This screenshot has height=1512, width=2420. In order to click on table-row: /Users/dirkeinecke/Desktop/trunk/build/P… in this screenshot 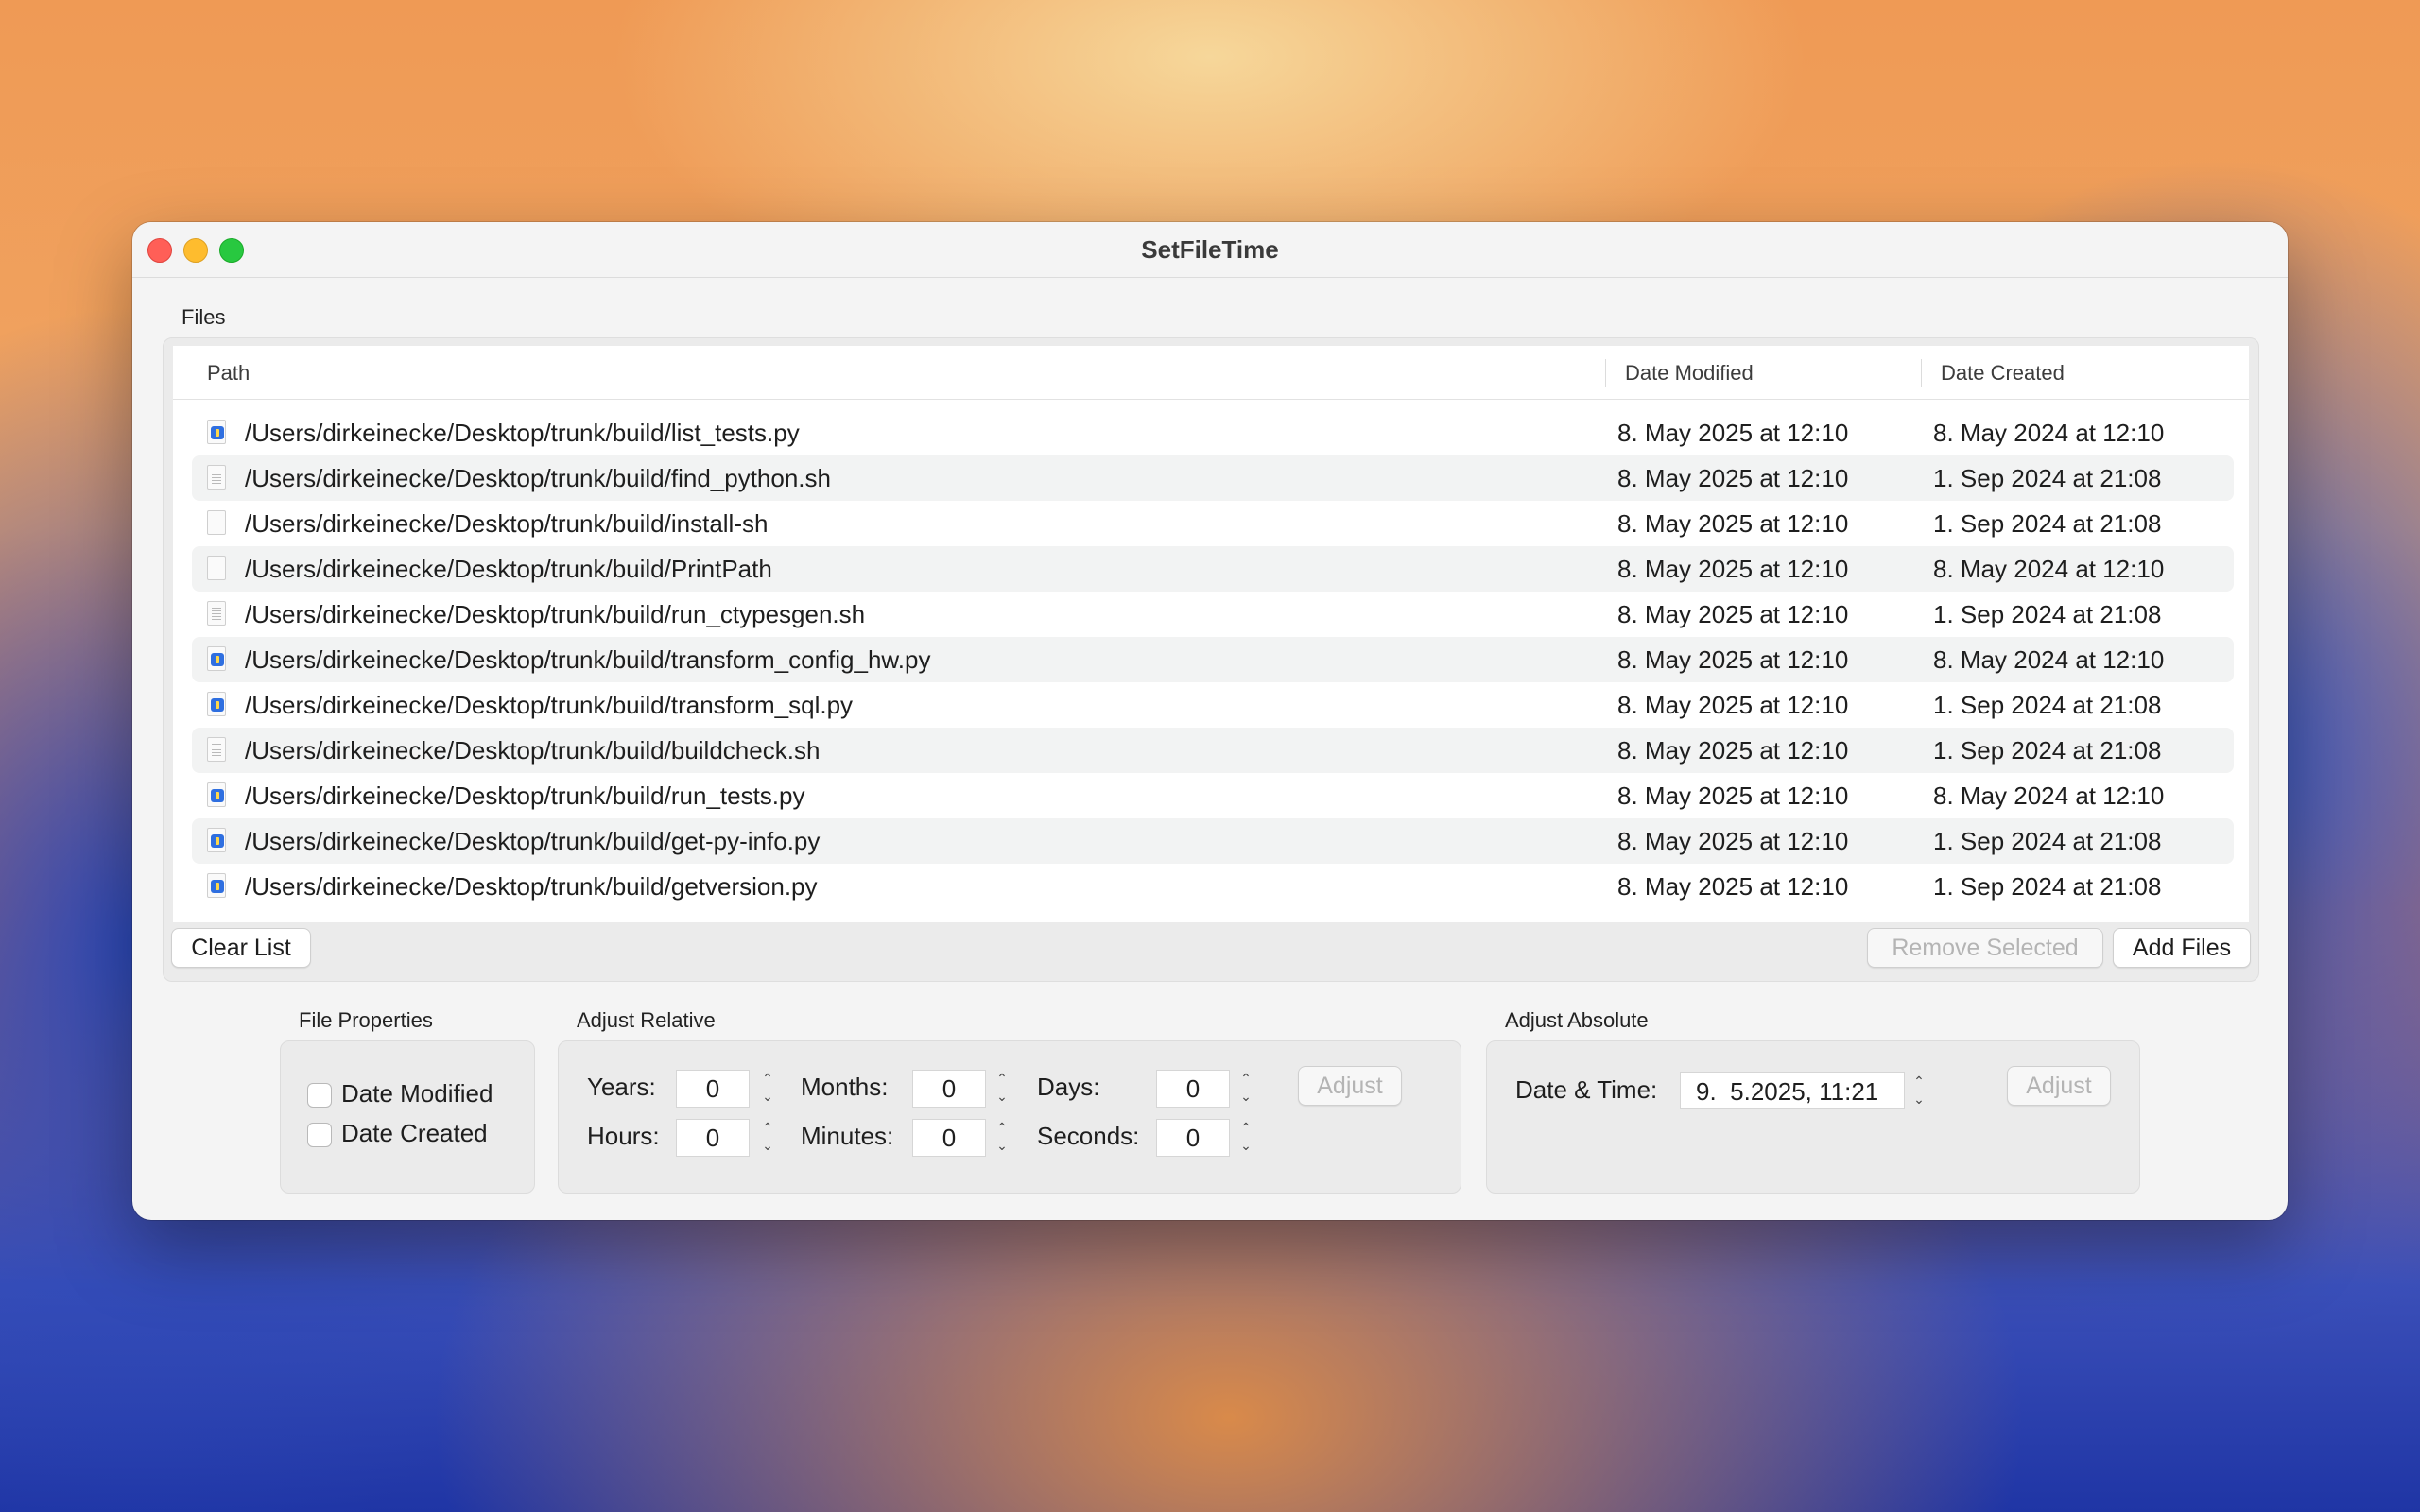, I will do `click(1213, 569)`.